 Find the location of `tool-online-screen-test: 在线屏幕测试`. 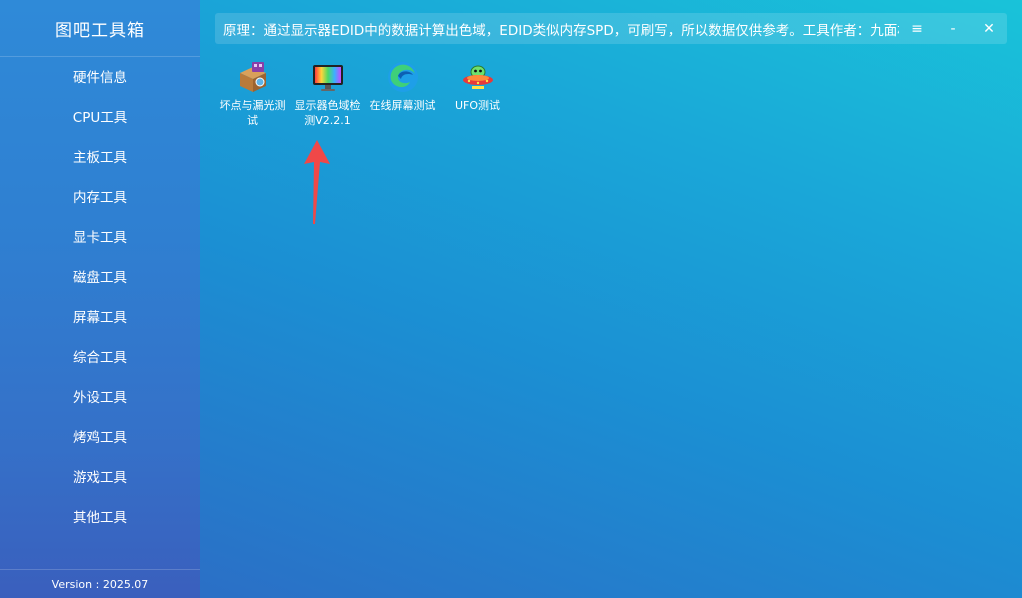

tool-online-screen-test: 在线屏幕测试 is located at coordinates (402, 94).